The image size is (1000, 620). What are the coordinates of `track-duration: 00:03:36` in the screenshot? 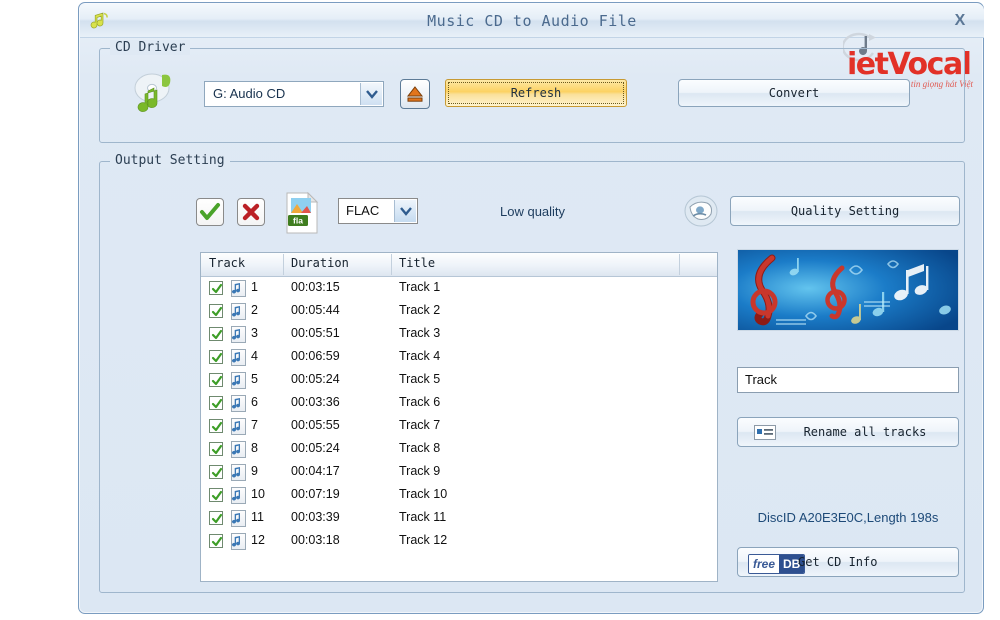 It's located at (315, 402).